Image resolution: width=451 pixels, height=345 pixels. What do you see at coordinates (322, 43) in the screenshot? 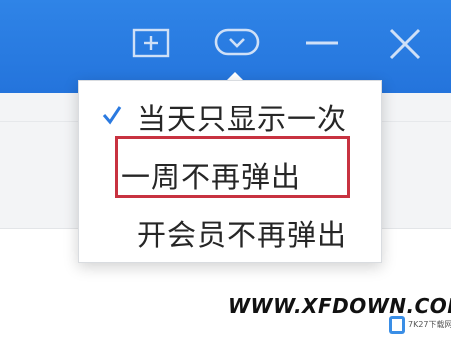
I see `minimize-icon` at bounding box center [322, 43].